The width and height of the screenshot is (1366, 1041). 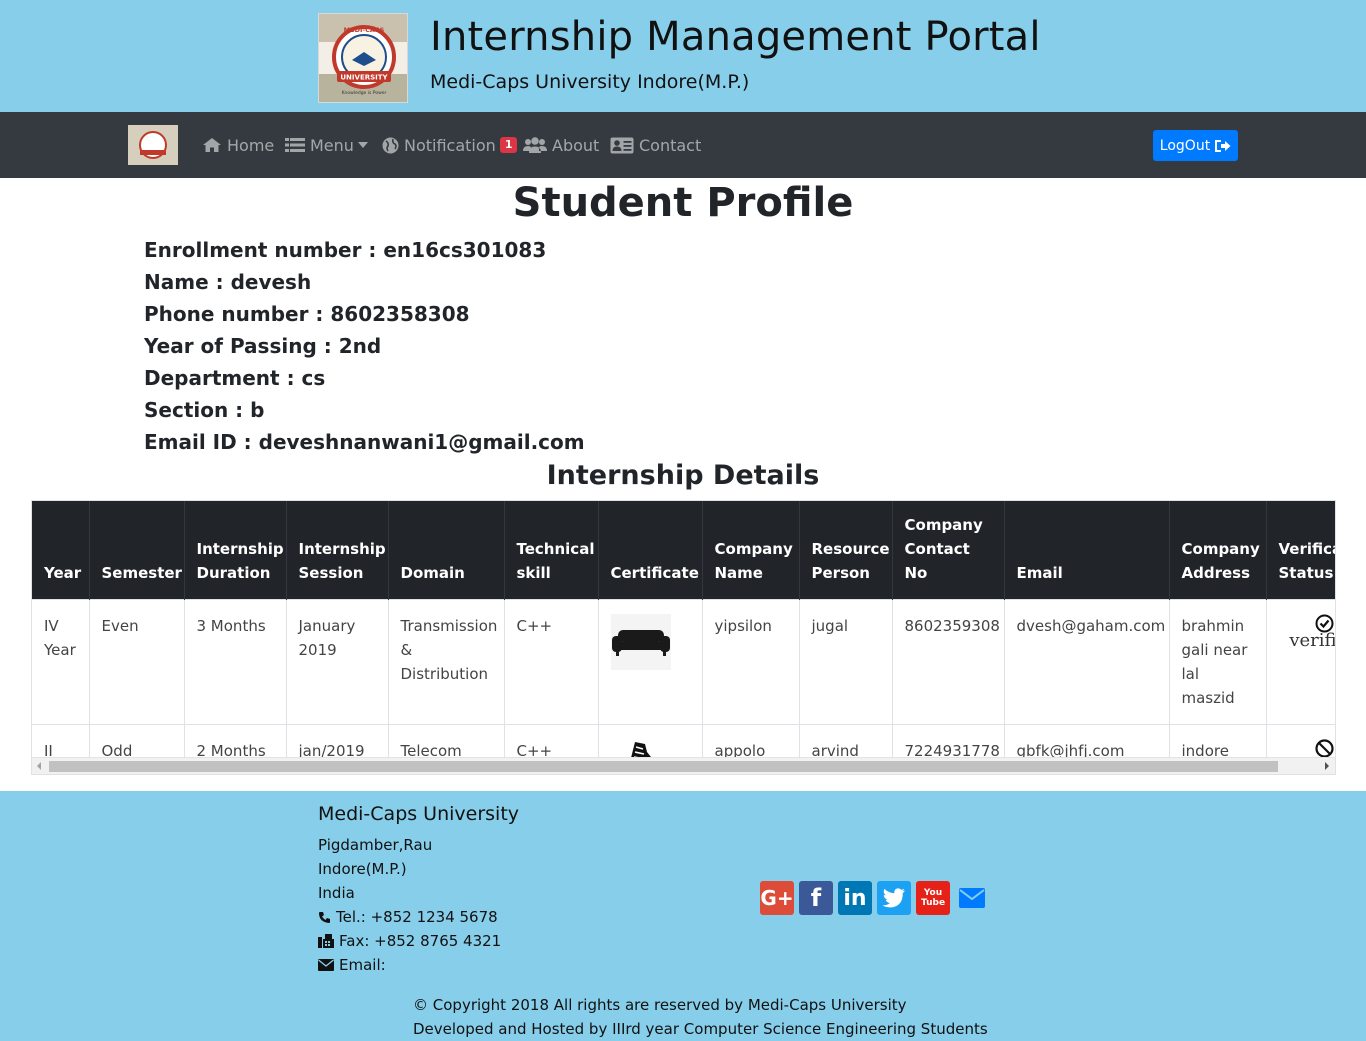 I want to click on home-icon, so click(x=212, y=145).